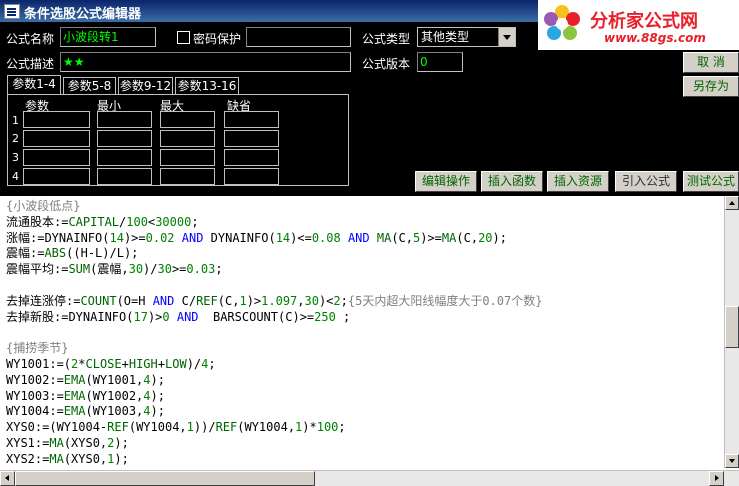 This screenshot has height=486, width=739. Describe the element at coordinates (638, 25) in the screenshot. I see `watermark-logo: 分析家公式网 www.88gs.com` at that location.